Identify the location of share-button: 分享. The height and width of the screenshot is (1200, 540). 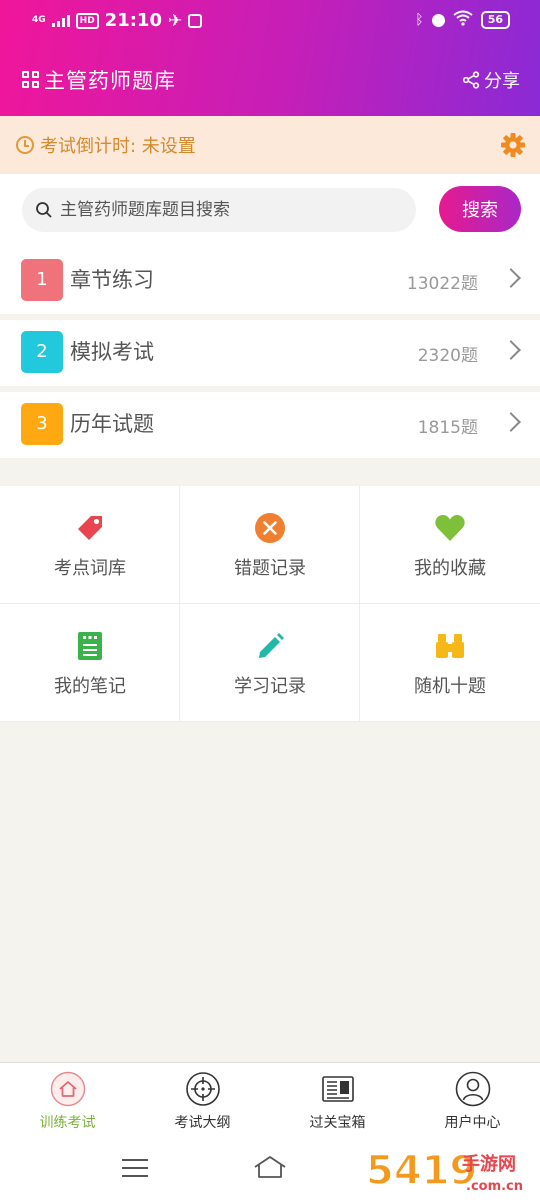
(491, 80).